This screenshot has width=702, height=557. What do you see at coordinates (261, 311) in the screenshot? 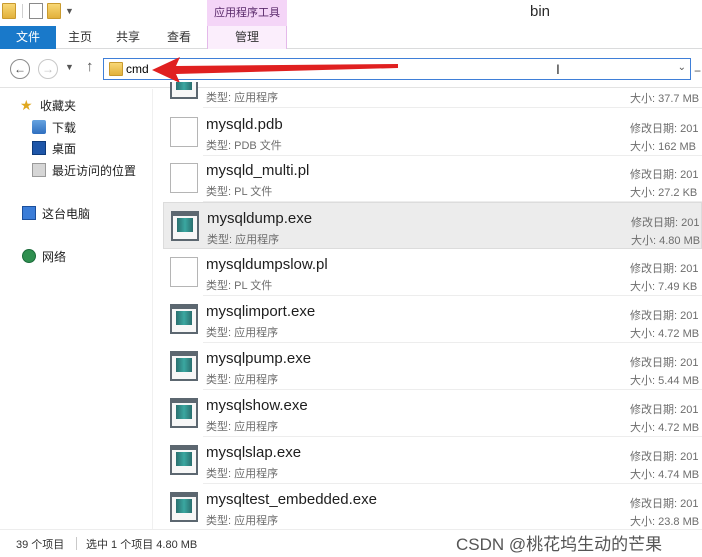
I see `file-name: mysqlimport.exe` at bounding box center [261, 311].